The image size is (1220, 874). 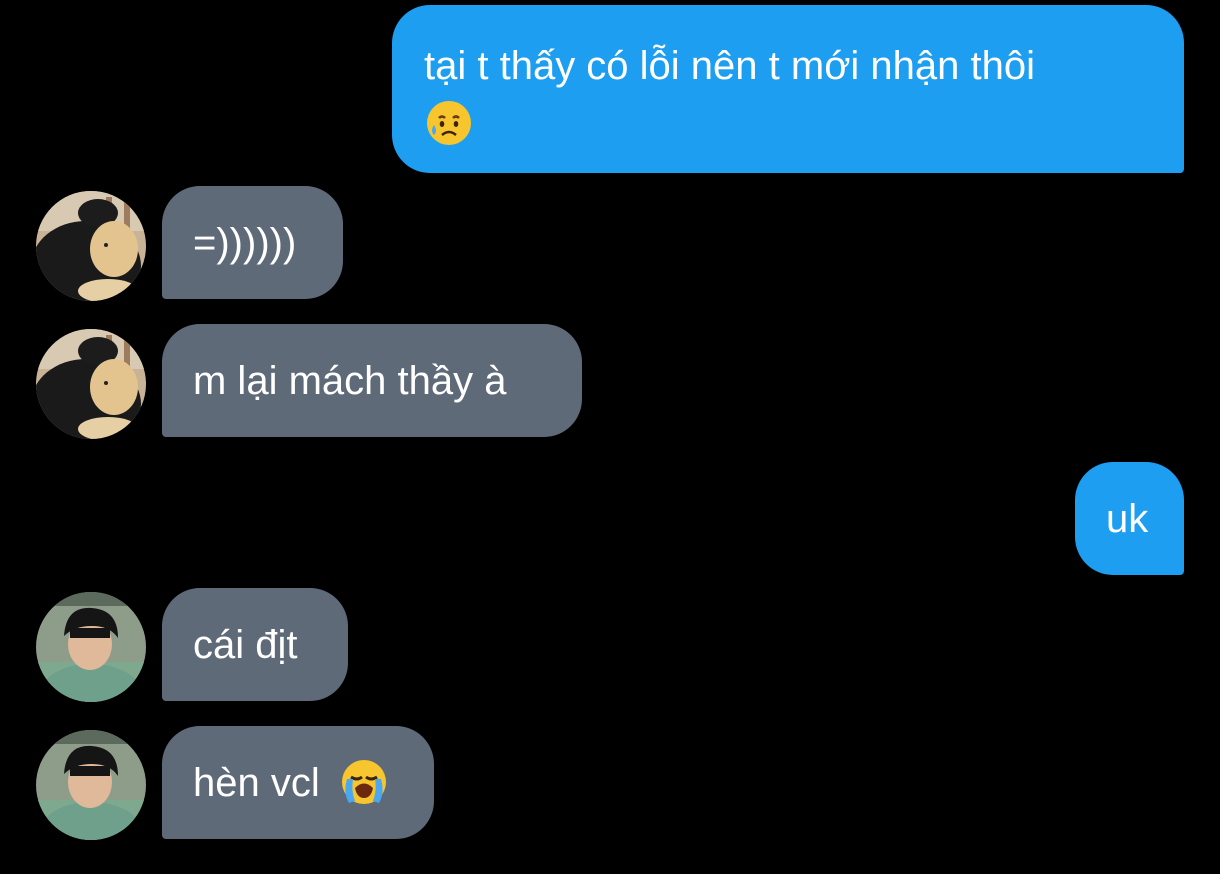 I want to click on incoming-message-bubble: =)))))), so click(x=252, y=242).